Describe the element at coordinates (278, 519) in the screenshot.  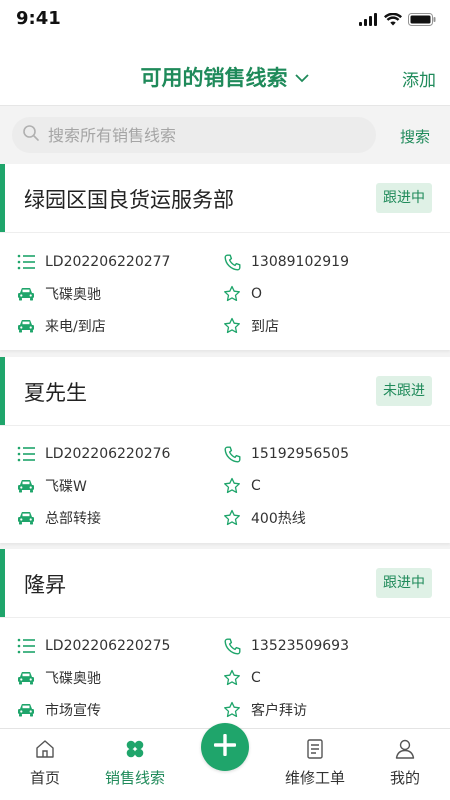
I see `visit-type: 400热线` at that location.